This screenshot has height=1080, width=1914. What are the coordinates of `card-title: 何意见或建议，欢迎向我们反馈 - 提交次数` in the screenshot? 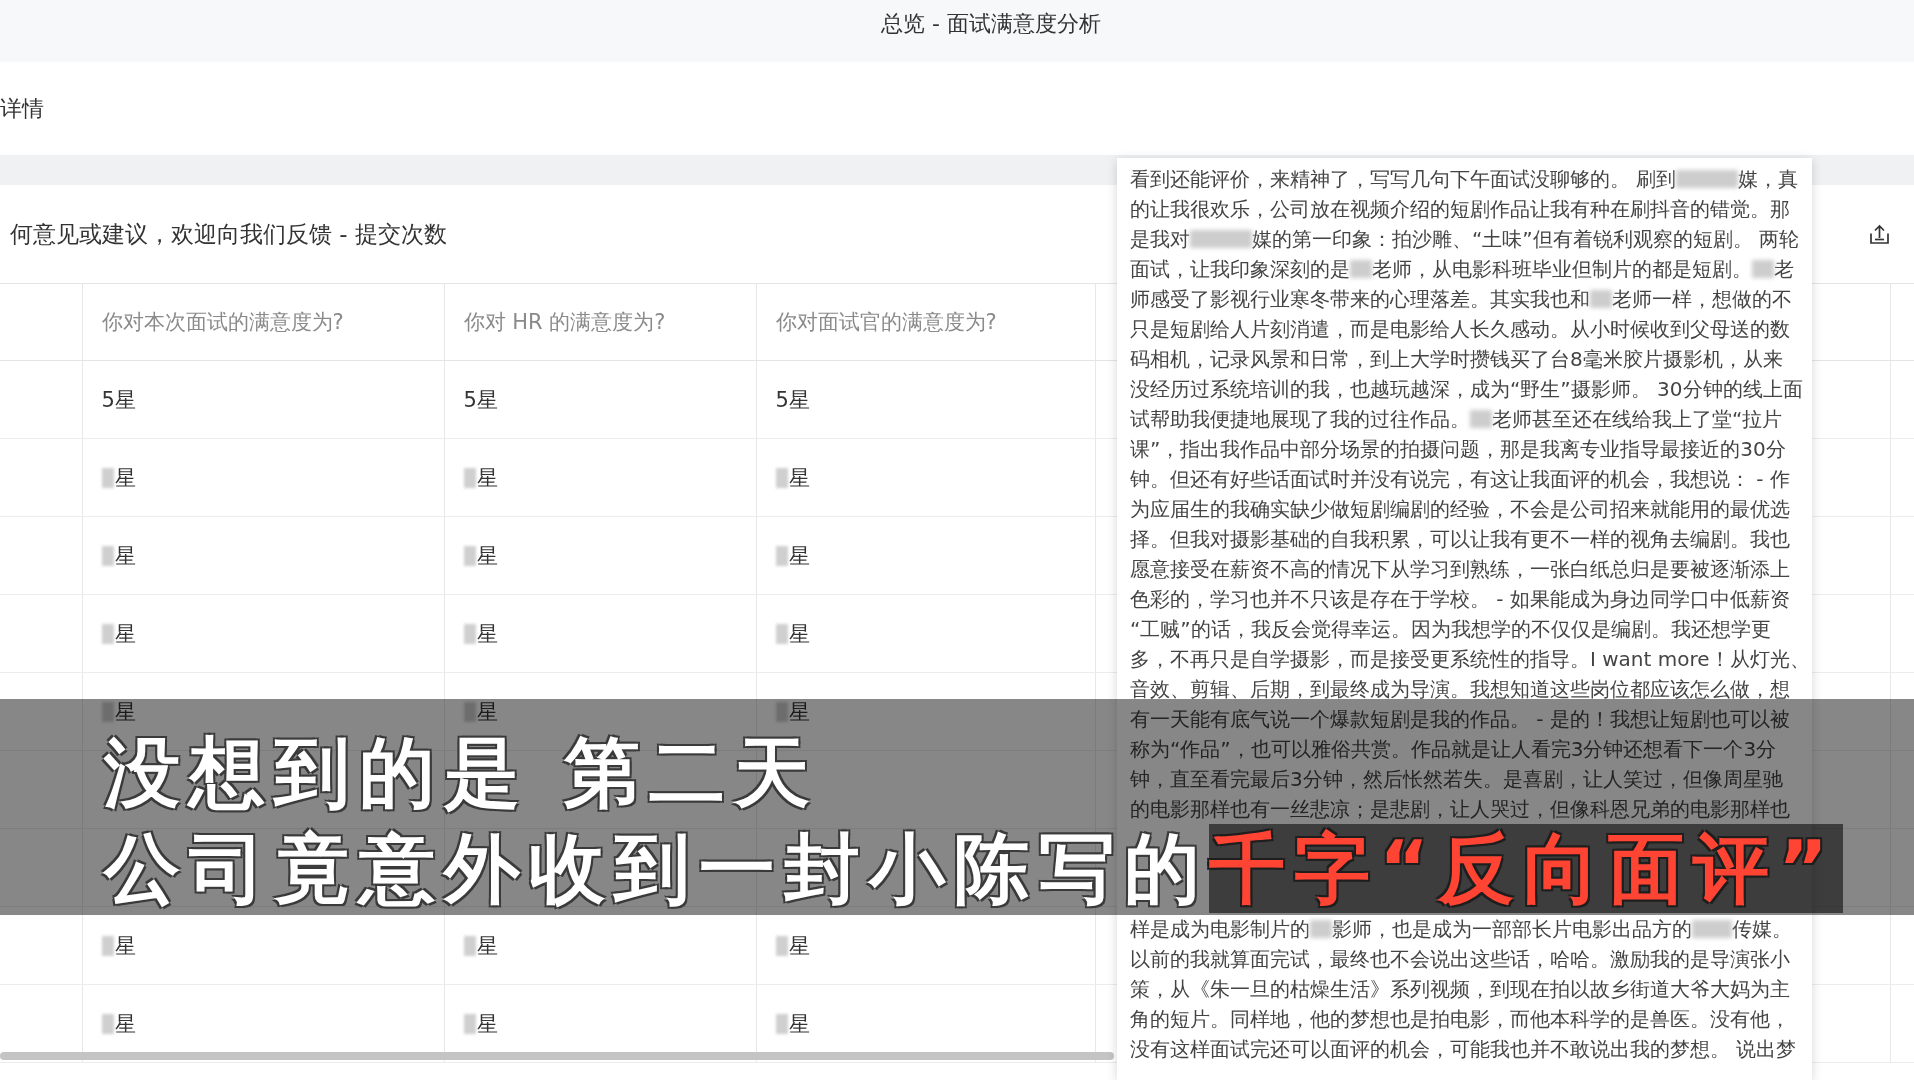 It's located at (228, 234).